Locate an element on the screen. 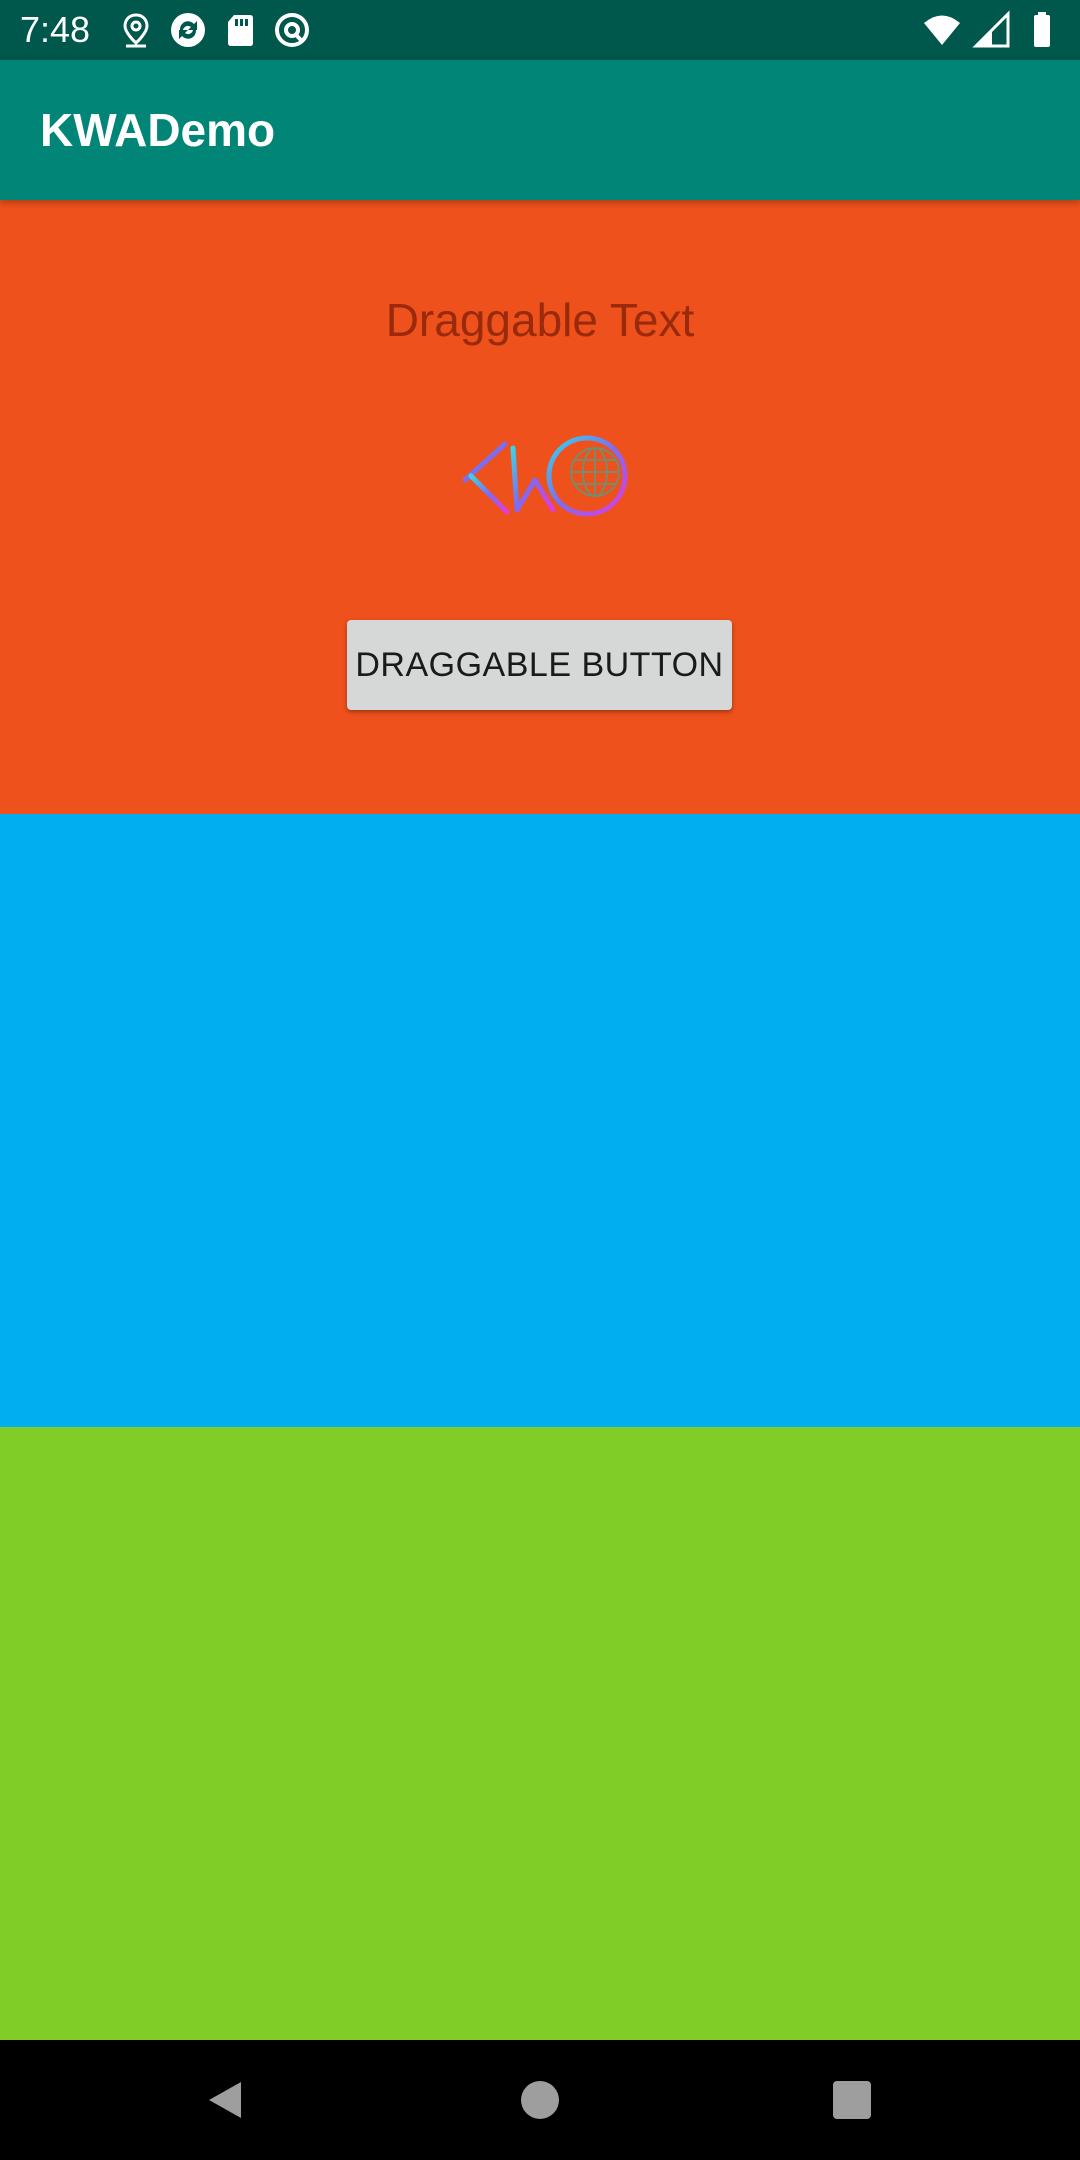  status-bar: 7:48 is located at coordinates (540, 30).